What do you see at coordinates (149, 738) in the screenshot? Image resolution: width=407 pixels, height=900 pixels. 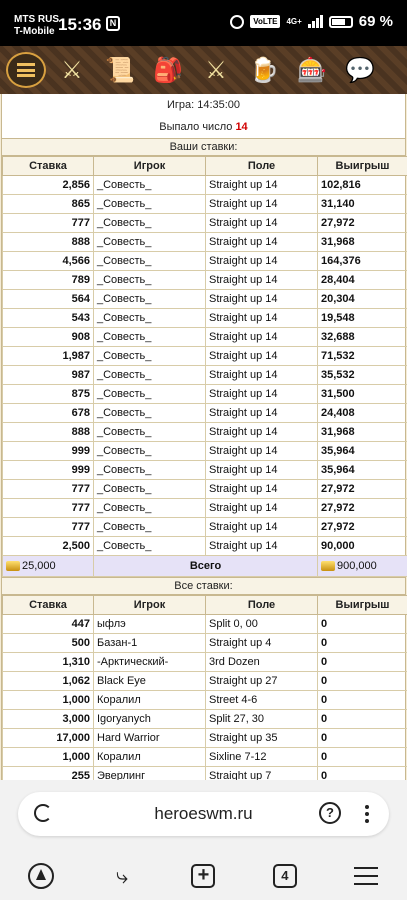 I see `player-cell: Hard Warrior` at bounding box center [149, 738].